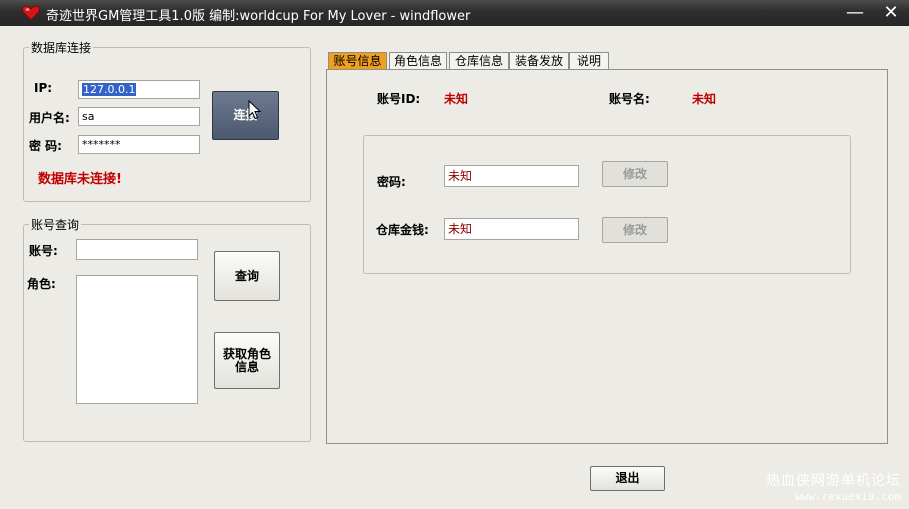 The height and width of the screenshot is (509, 909). I want to click on db-status-text: 数据库未连接!, so click(80, 179).